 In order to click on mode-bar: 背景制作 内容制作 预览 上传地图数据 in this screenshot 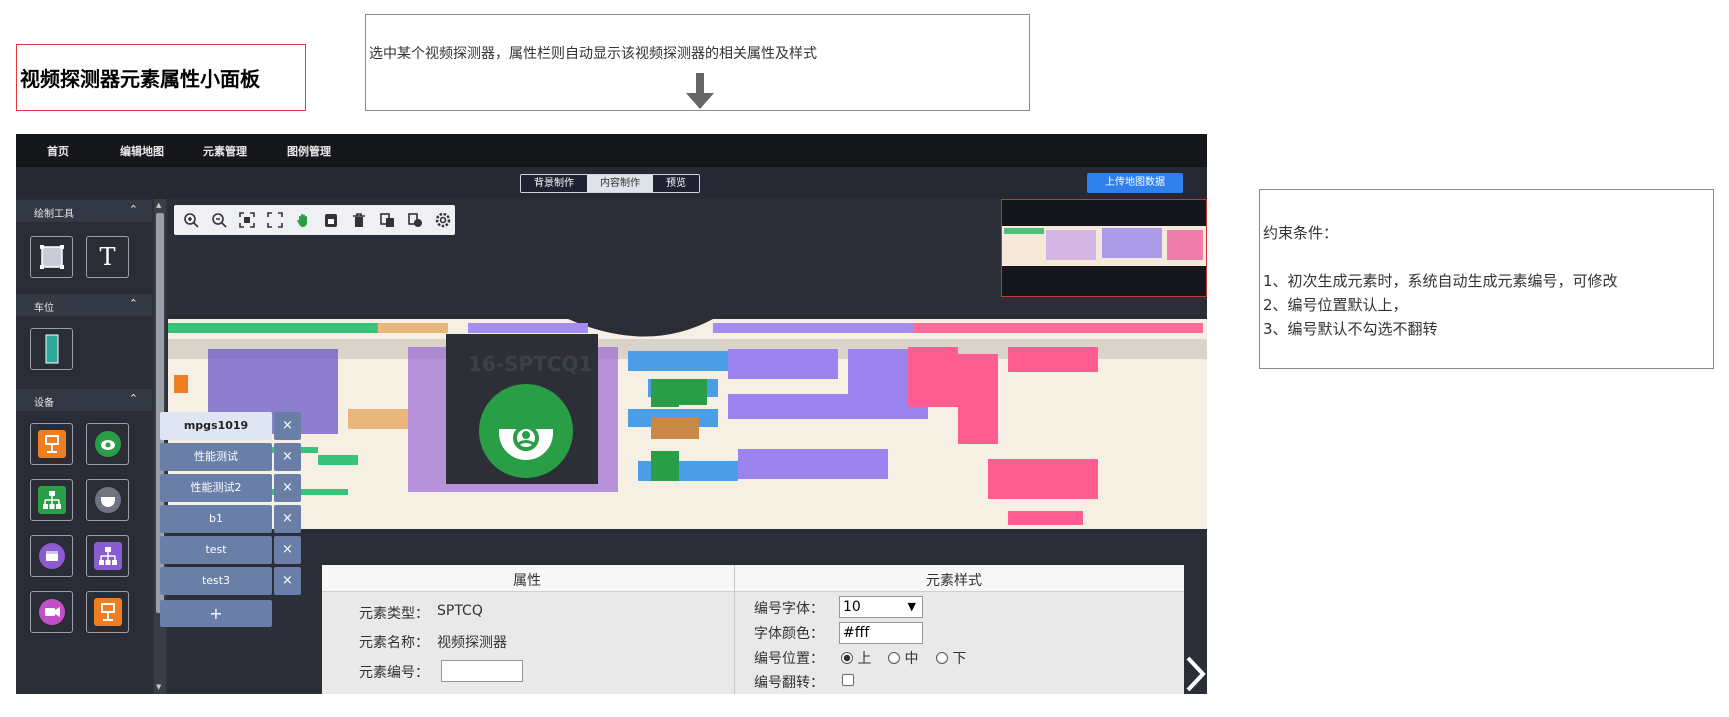, I will do `click(611, 183)`.